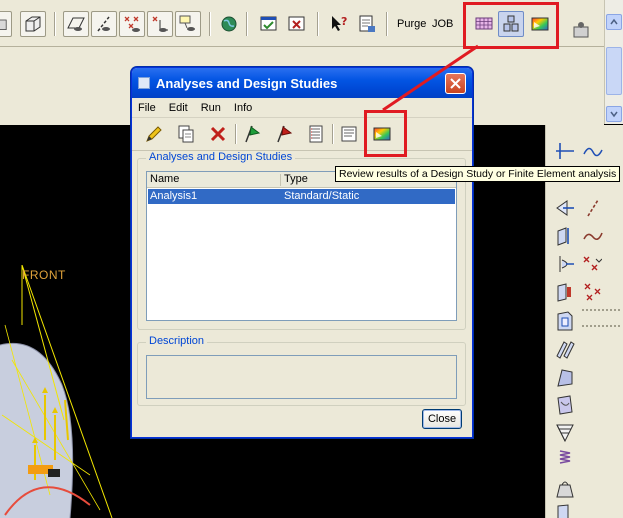 This screenshot has height=518, width=623. I want to click on datum-point-display-icon, so click(132, 24).